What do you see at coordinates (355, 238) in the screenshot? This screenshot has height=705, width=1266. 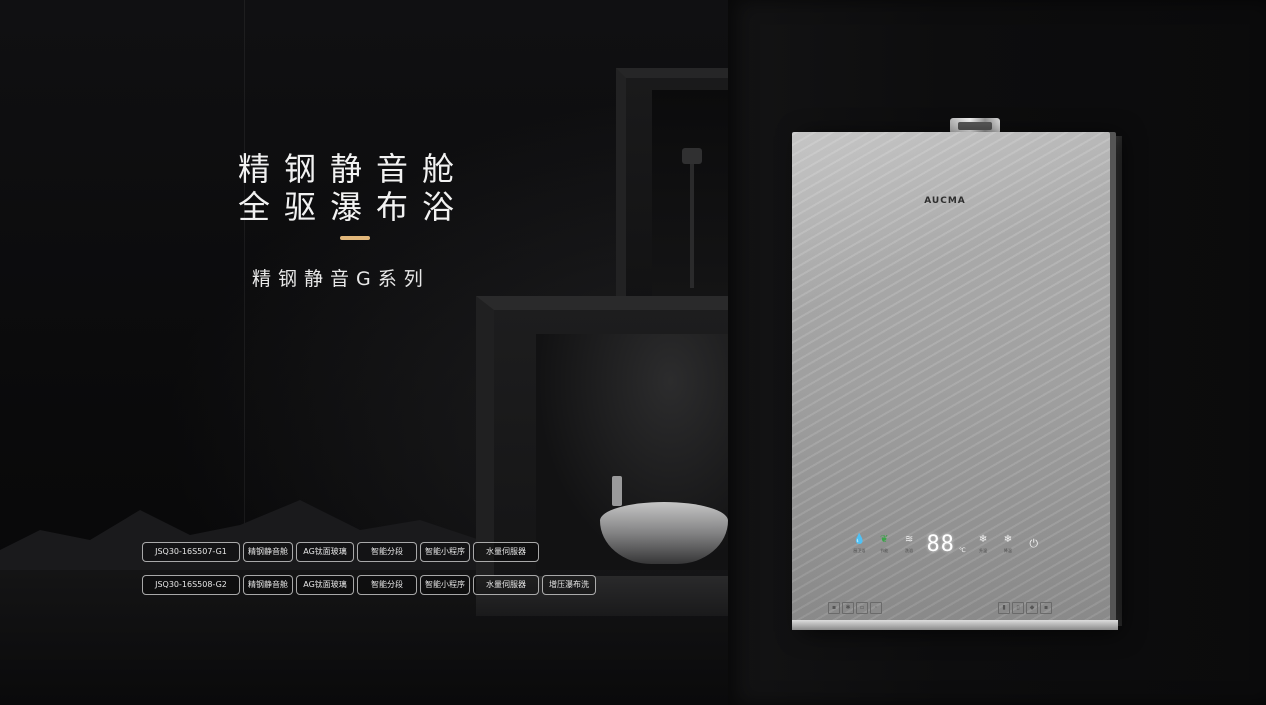 I see `accent-bar` at bounding box center [355, 238].